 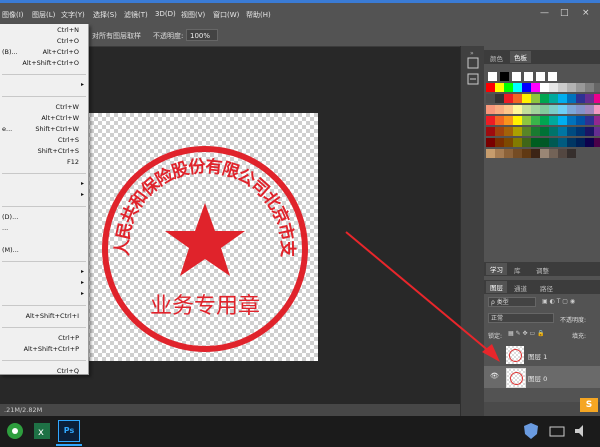 What do you see at coordinates (44, 118) in the screenshot?
I see `file-menu-item: Alt+Ctrl+W` at bounding box center [44, 118].